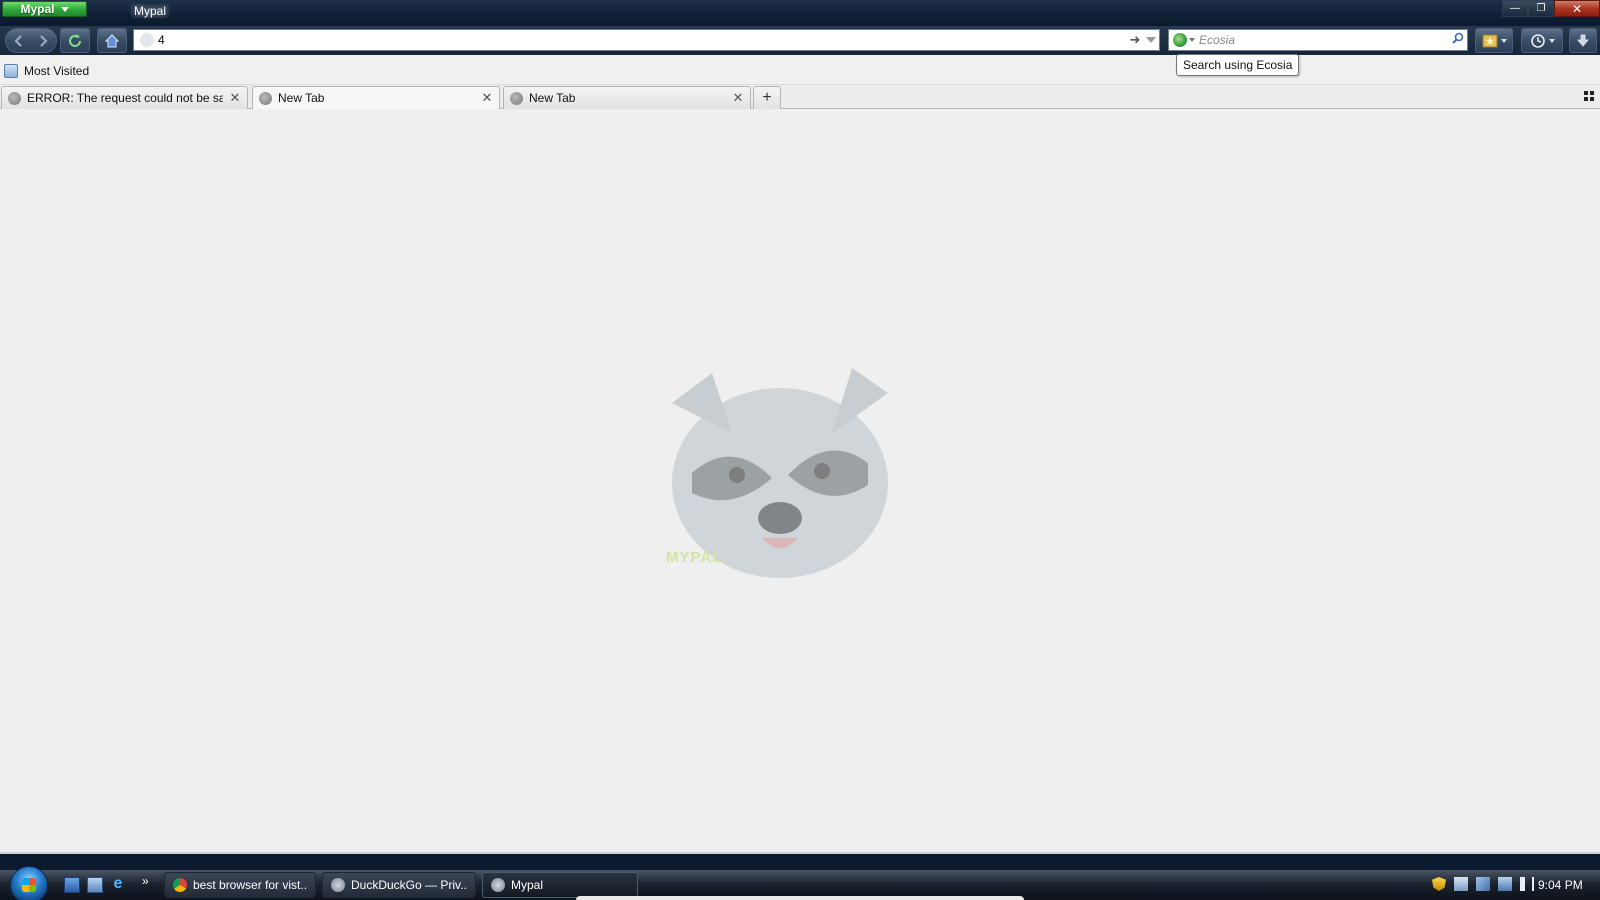 This screenshot has width=1600, height=900. I want to click on windows-update-icon, so click(1483, 884).